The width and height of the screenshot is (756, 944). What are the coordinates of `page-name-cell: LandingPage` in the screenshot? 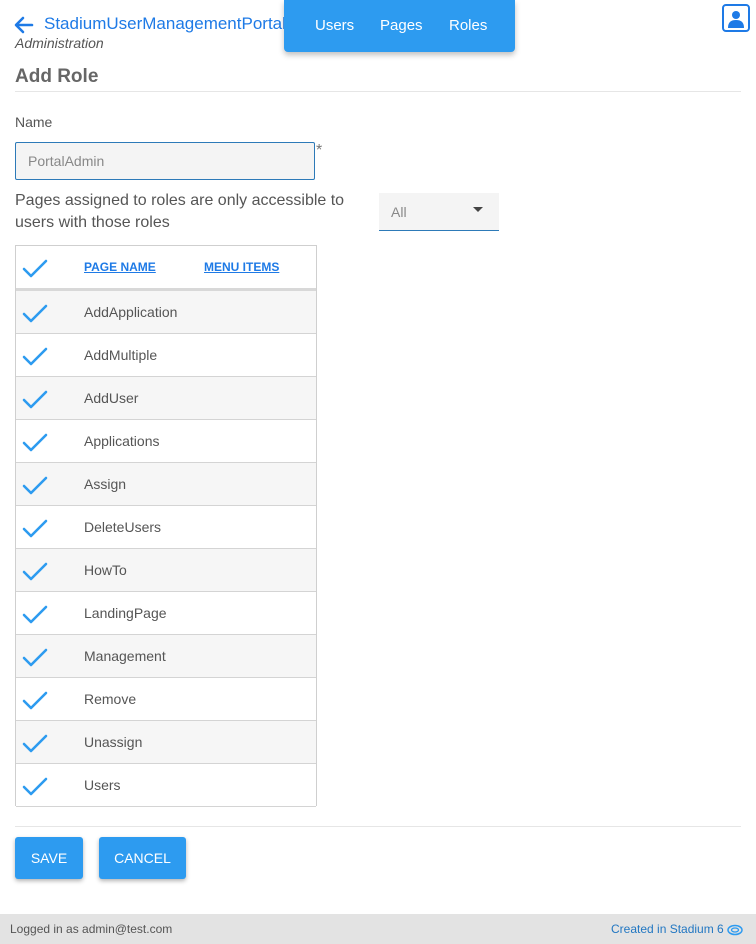 It's located at (125, 613).